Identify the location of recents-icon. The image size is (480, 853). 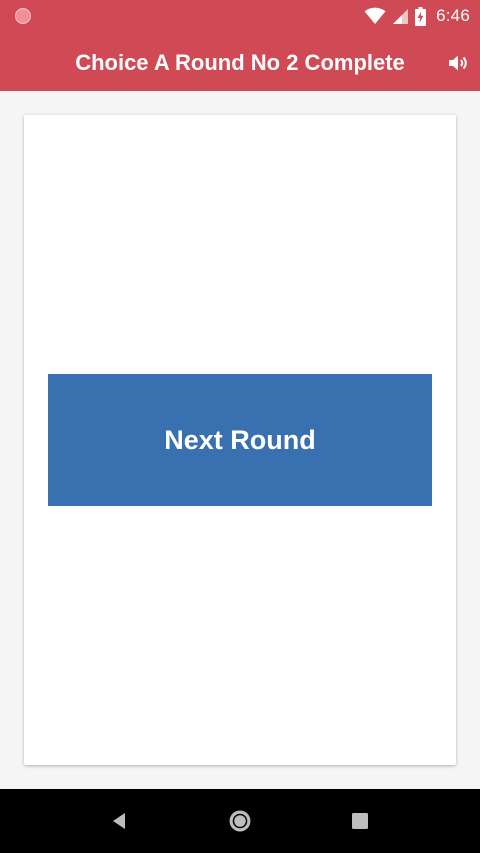
(360, 821).